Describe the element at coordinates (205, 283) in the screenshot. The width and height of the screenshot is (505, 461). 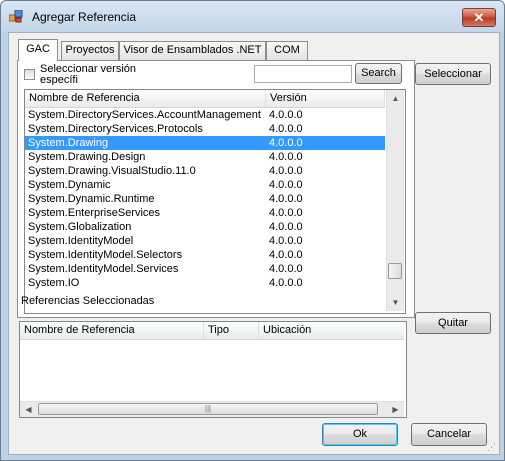
I see `list-row: System.IO 4.0.0.0` at that location.